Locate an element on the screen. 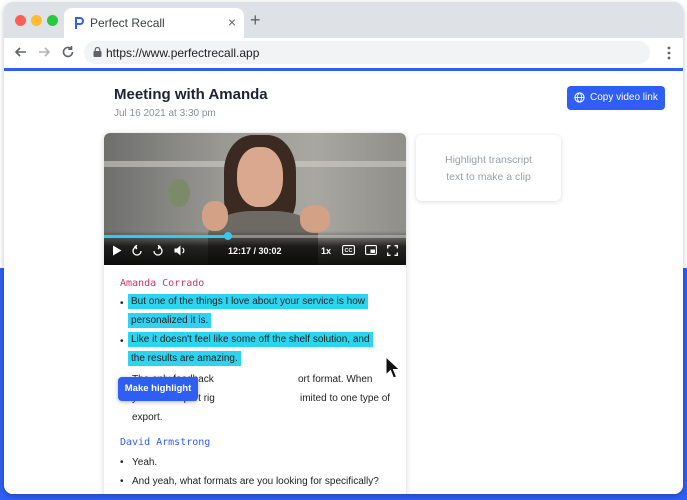 The image size is (687, 500). back-arrow-icon is located at coordinates (21, 52).